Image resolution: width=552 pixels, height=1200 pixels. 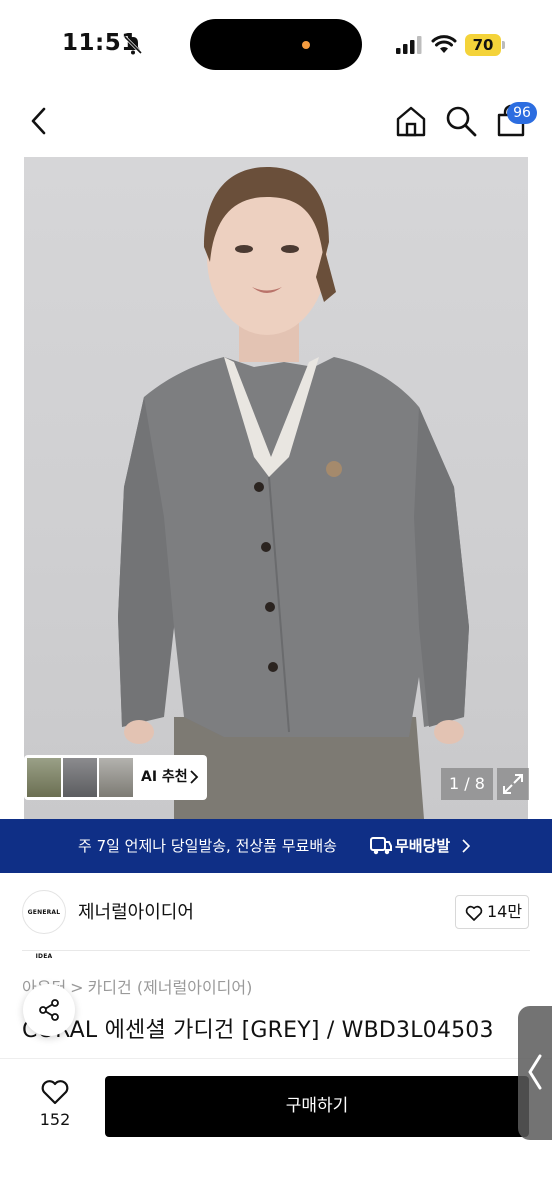 What do you see at coordinates (444, 44) in the screenshot?
I see `wifi-icon` at bounding box center [444, 44].